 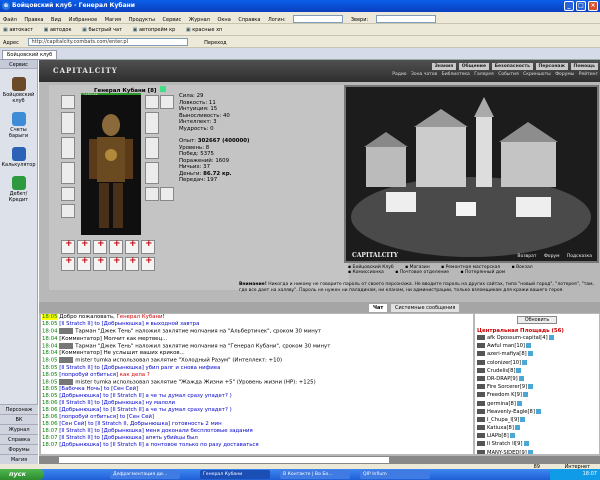 I want to click on subnav-radio: Радио, so click(x=399, y=74).